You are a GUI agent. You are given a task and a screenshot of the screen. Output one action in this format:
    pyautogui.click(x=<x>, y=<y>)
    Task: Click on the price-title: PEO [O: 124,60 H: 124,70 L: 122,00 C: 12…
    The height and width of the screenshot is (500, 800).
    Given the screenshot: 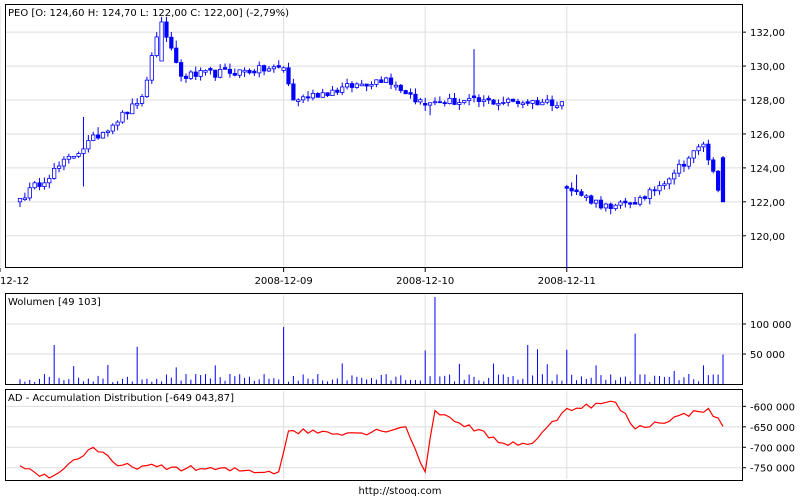 What is the action you would take?
    pyautogui.click(x=148, y=13)
    